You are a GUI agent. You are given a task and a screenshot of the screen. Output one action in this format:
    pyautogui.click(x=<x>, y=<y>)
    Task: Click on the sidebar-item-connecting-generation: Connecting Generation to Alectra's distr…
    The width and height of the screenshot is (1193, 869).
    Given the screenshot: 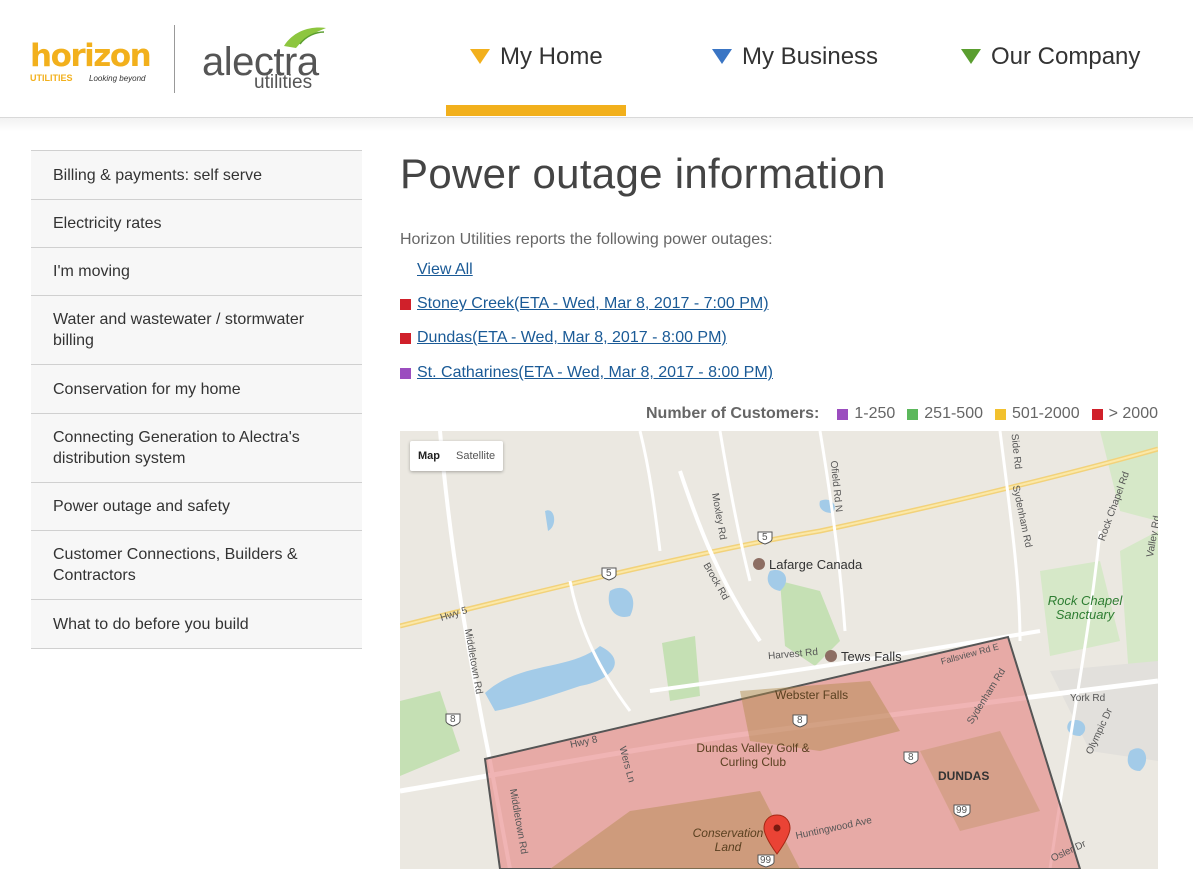 What is the action you would take?
    pyautogui.click(x=196, y=448)
    